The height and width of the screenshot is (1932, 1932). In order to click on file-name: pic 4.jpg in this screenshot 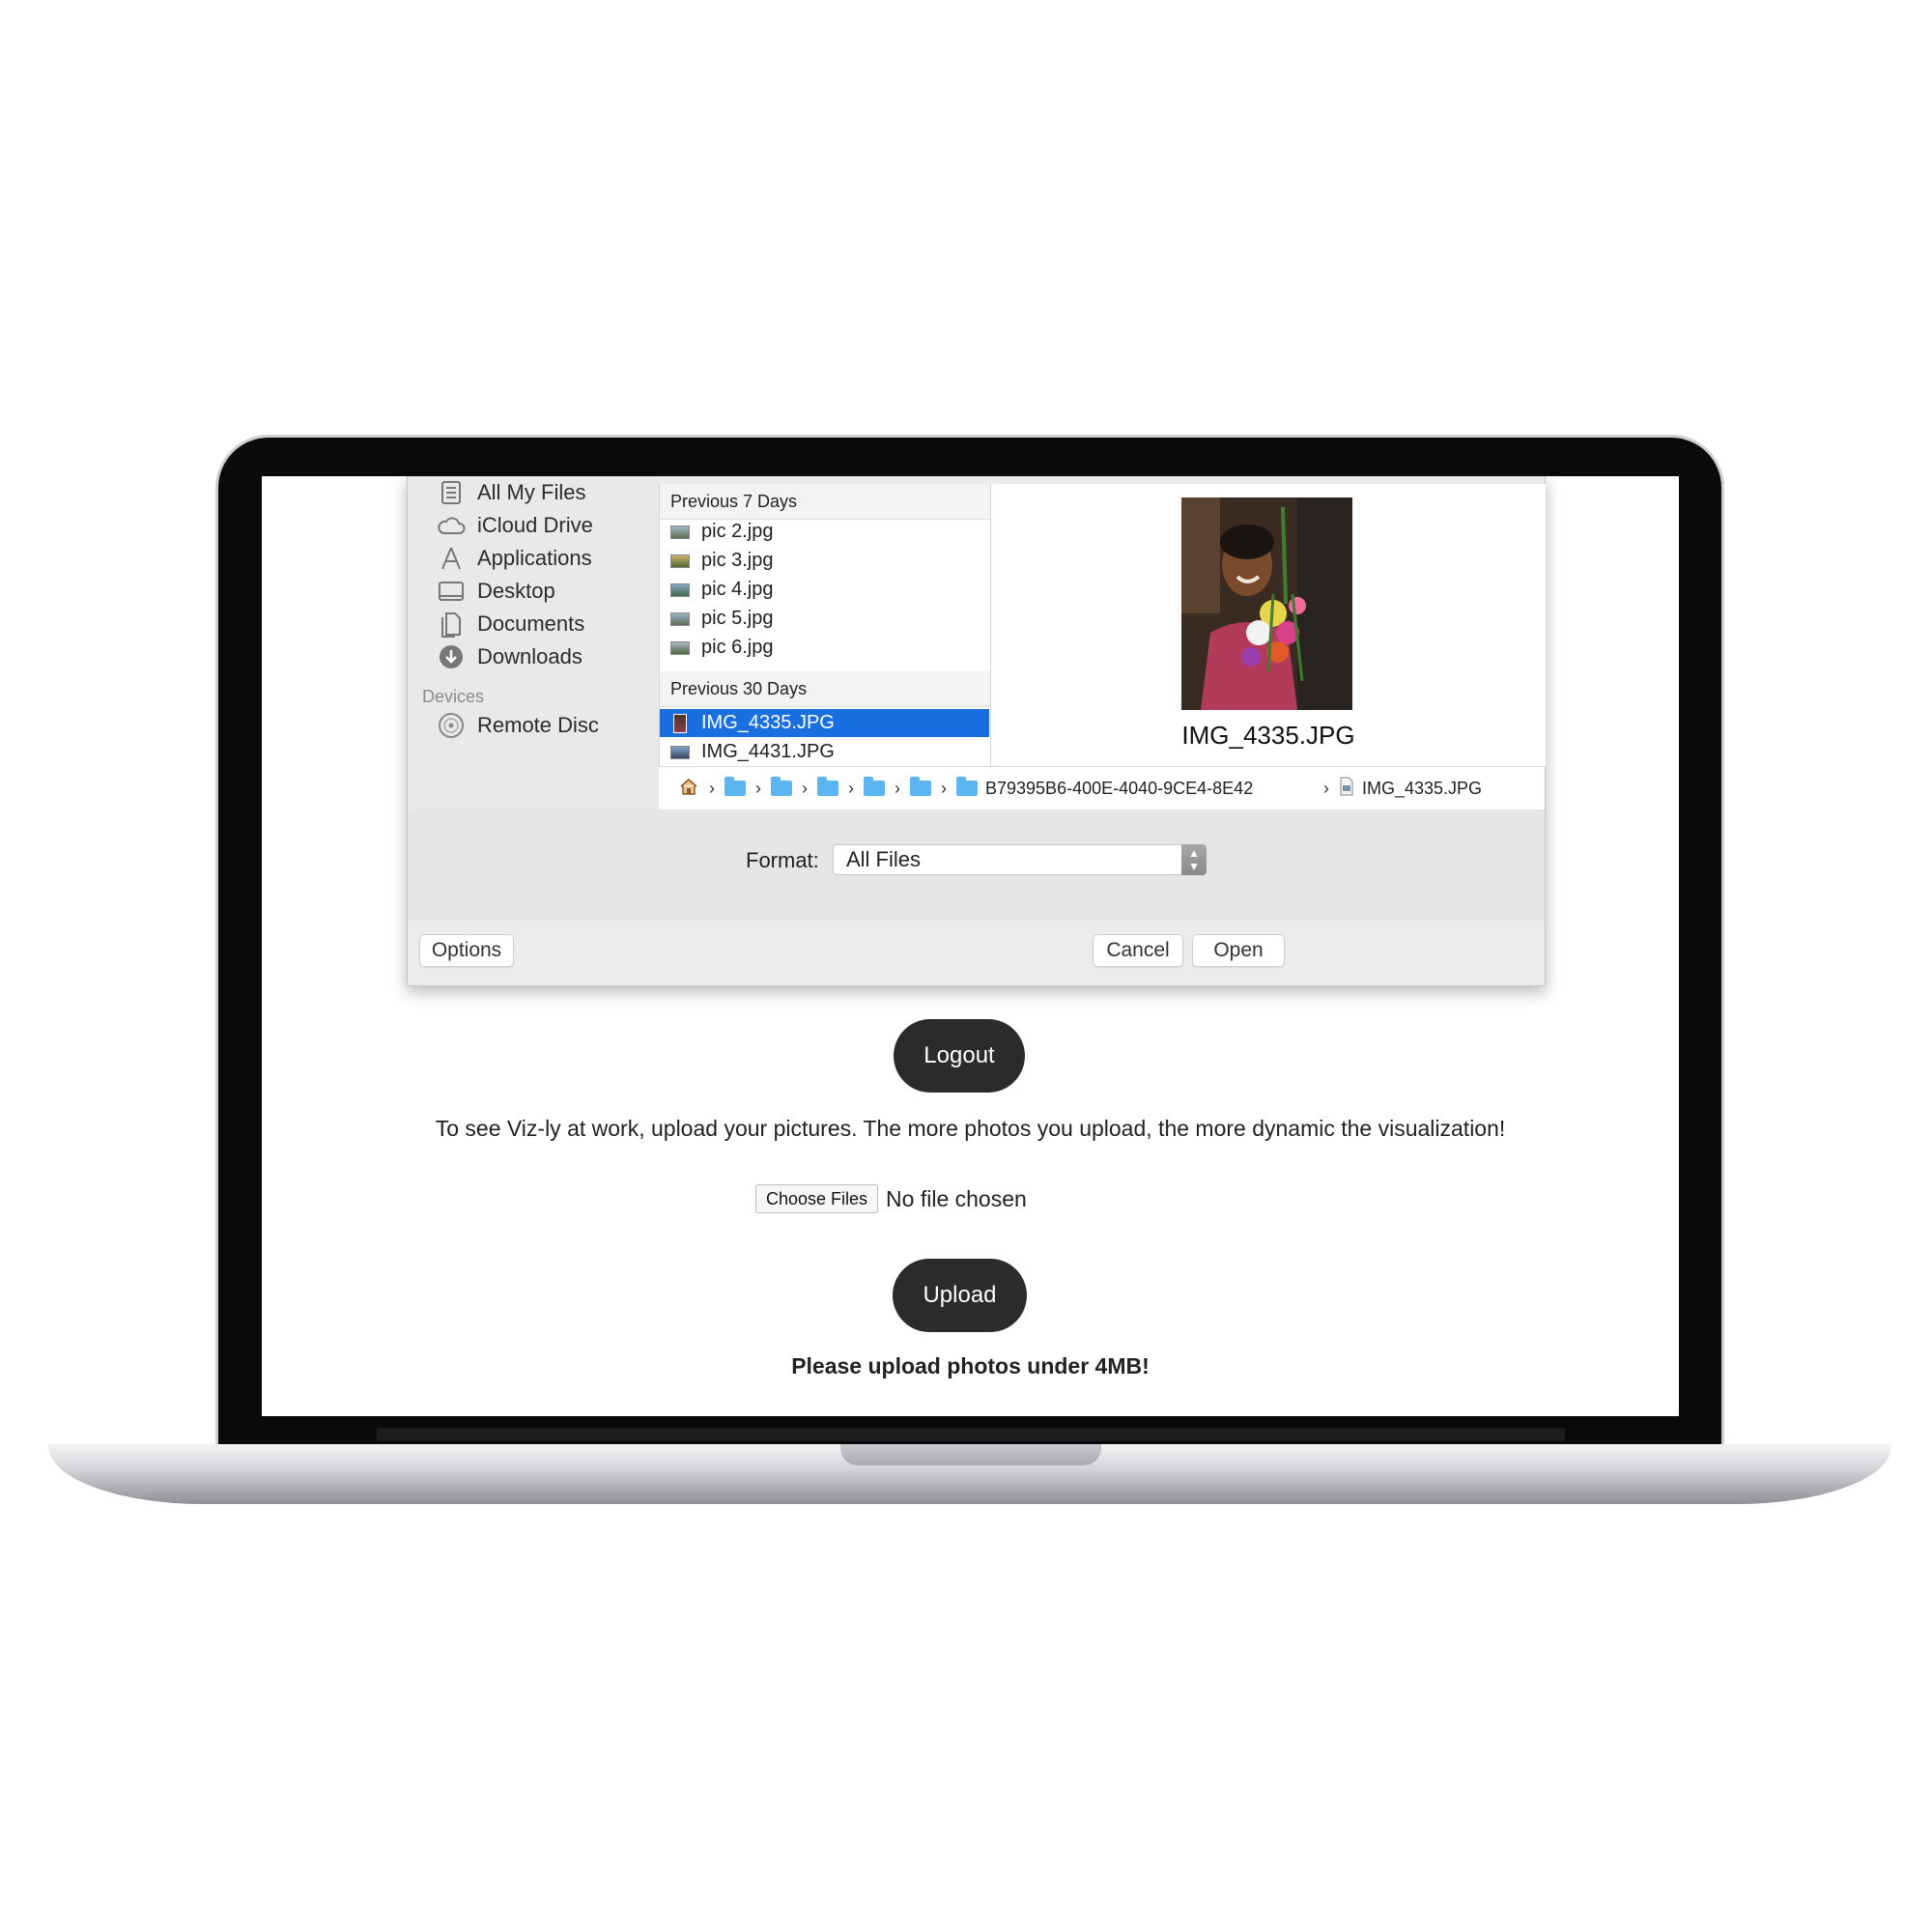, I will do `click(737, 589)`.